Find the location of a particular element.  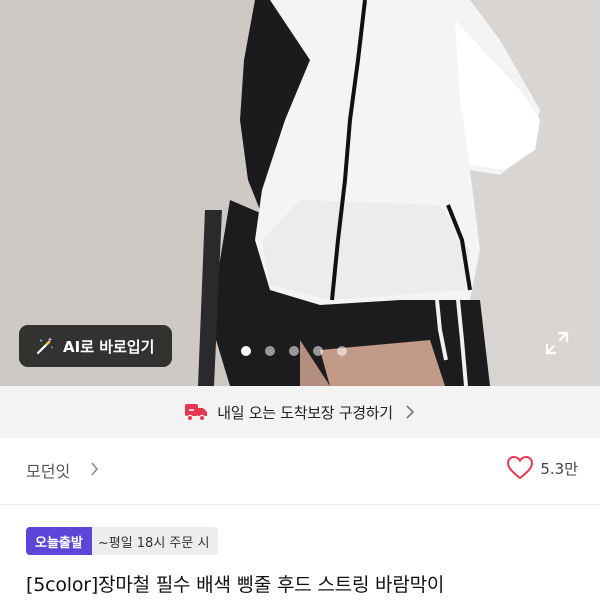

section-divider is located at coordinates (300, 504).